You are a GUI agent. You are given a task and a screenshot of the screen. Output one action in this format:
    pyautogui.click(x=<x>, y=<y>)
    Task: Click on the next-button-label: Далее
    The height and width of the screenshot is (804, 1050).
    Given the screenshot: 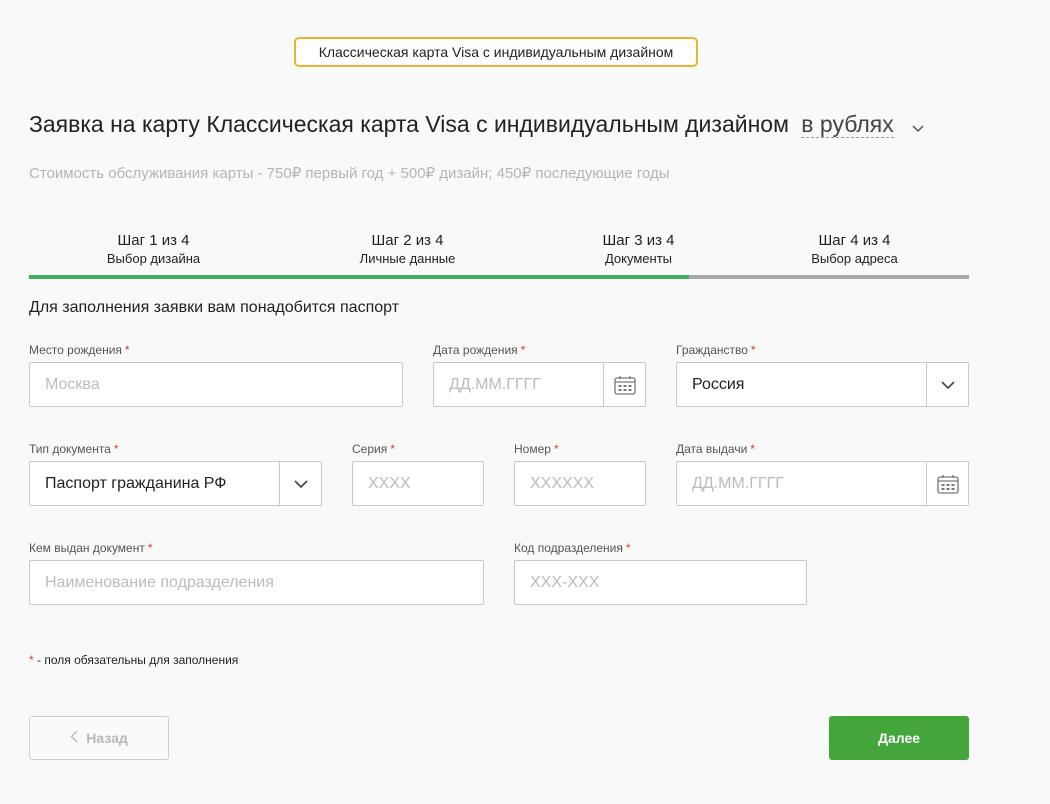 What is the action you would take?
    pyautogui.click(x=899, y=738)
    